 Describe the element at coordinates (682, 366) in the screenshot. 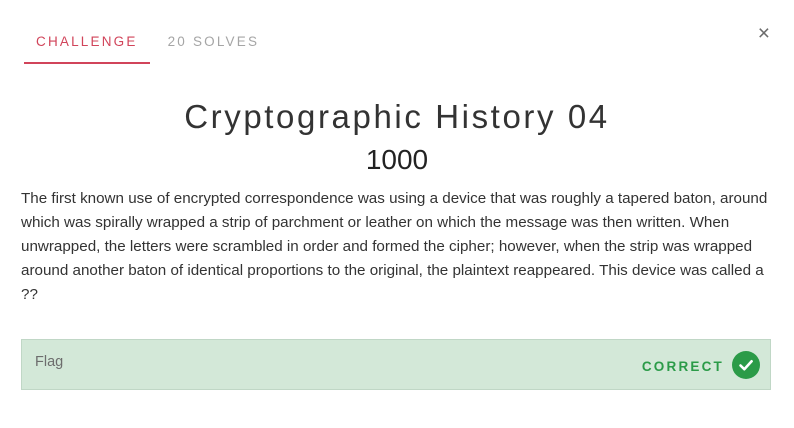

I see `correct-label: CORRECT` at that location.